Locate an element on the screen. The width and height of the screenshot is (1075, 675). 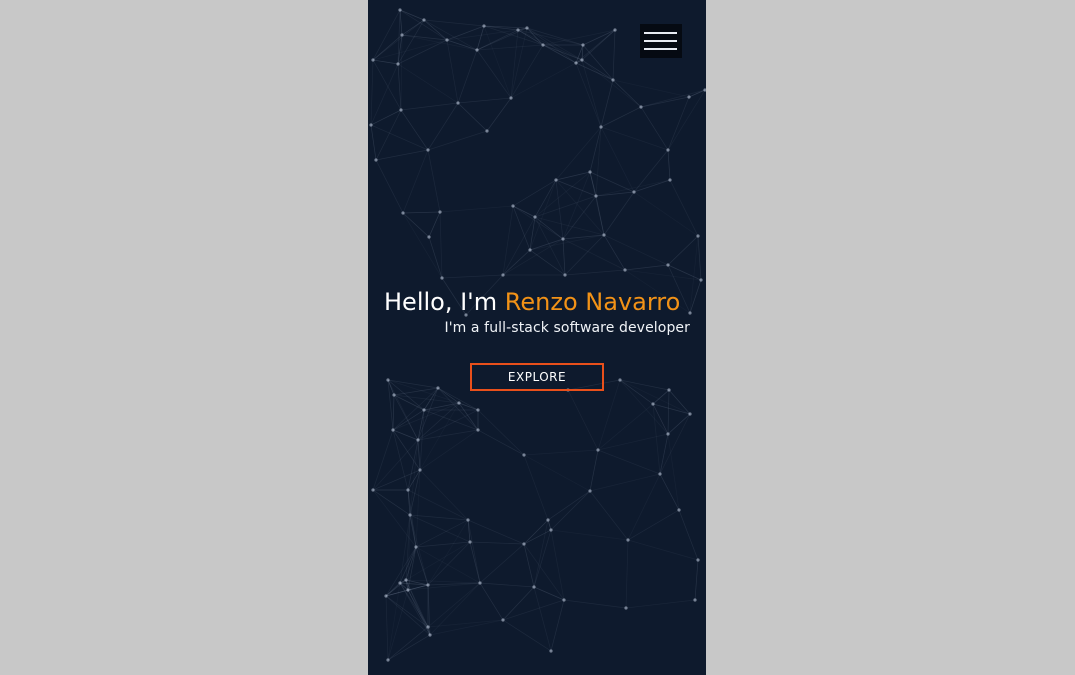
hero-subtitle: I'm a full-stack software developer is located at coordinates (567, 328).